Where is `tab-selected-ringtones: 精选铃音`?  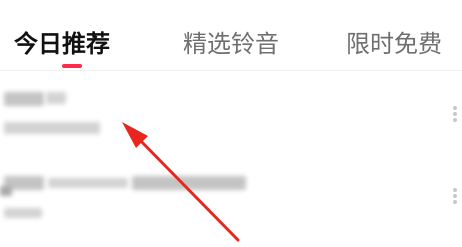 tab-selected-ringtones: 精选铃音 is located at coordinates (231, 44).